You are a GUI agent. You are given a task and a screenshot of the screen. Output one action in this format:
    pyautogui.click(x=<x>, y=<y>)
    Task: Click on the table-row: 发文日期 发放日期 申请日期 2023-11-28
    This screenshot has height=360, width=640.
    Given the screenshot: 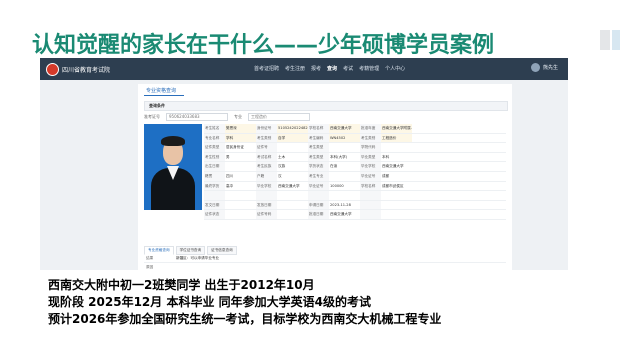 What is the action you would take?
    pyautogui.click(x=355, y=205)
    